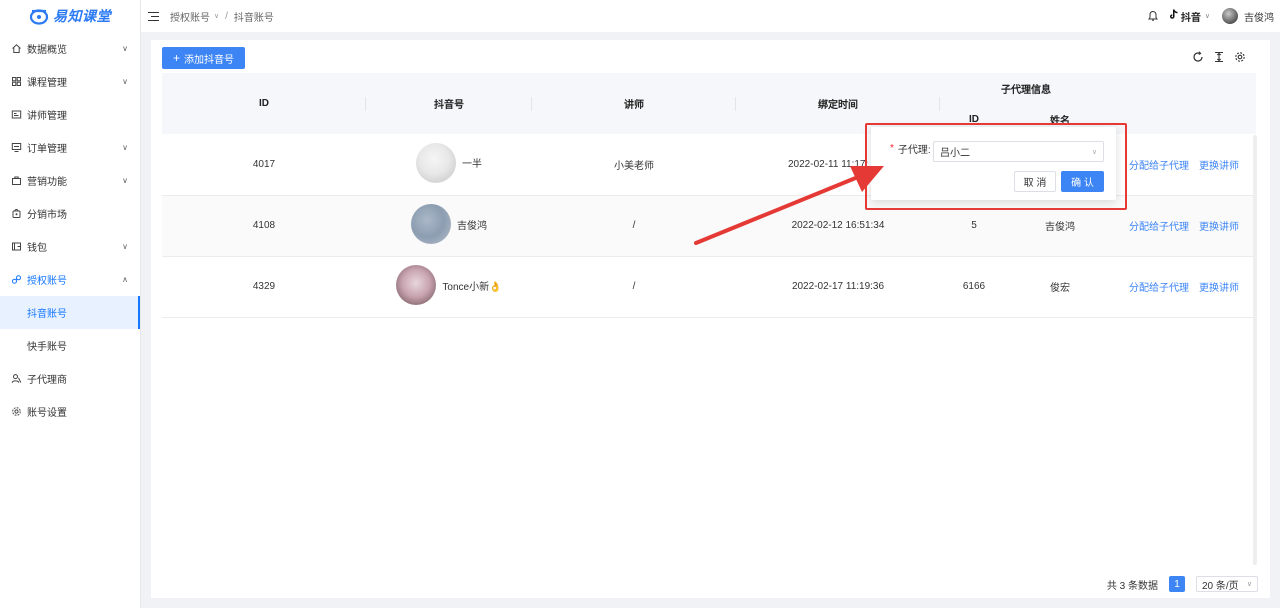  Describe the element at coordinates (1132, 586) in the screenshot. I see `pagination-total: 共 3 条数据` at that location.